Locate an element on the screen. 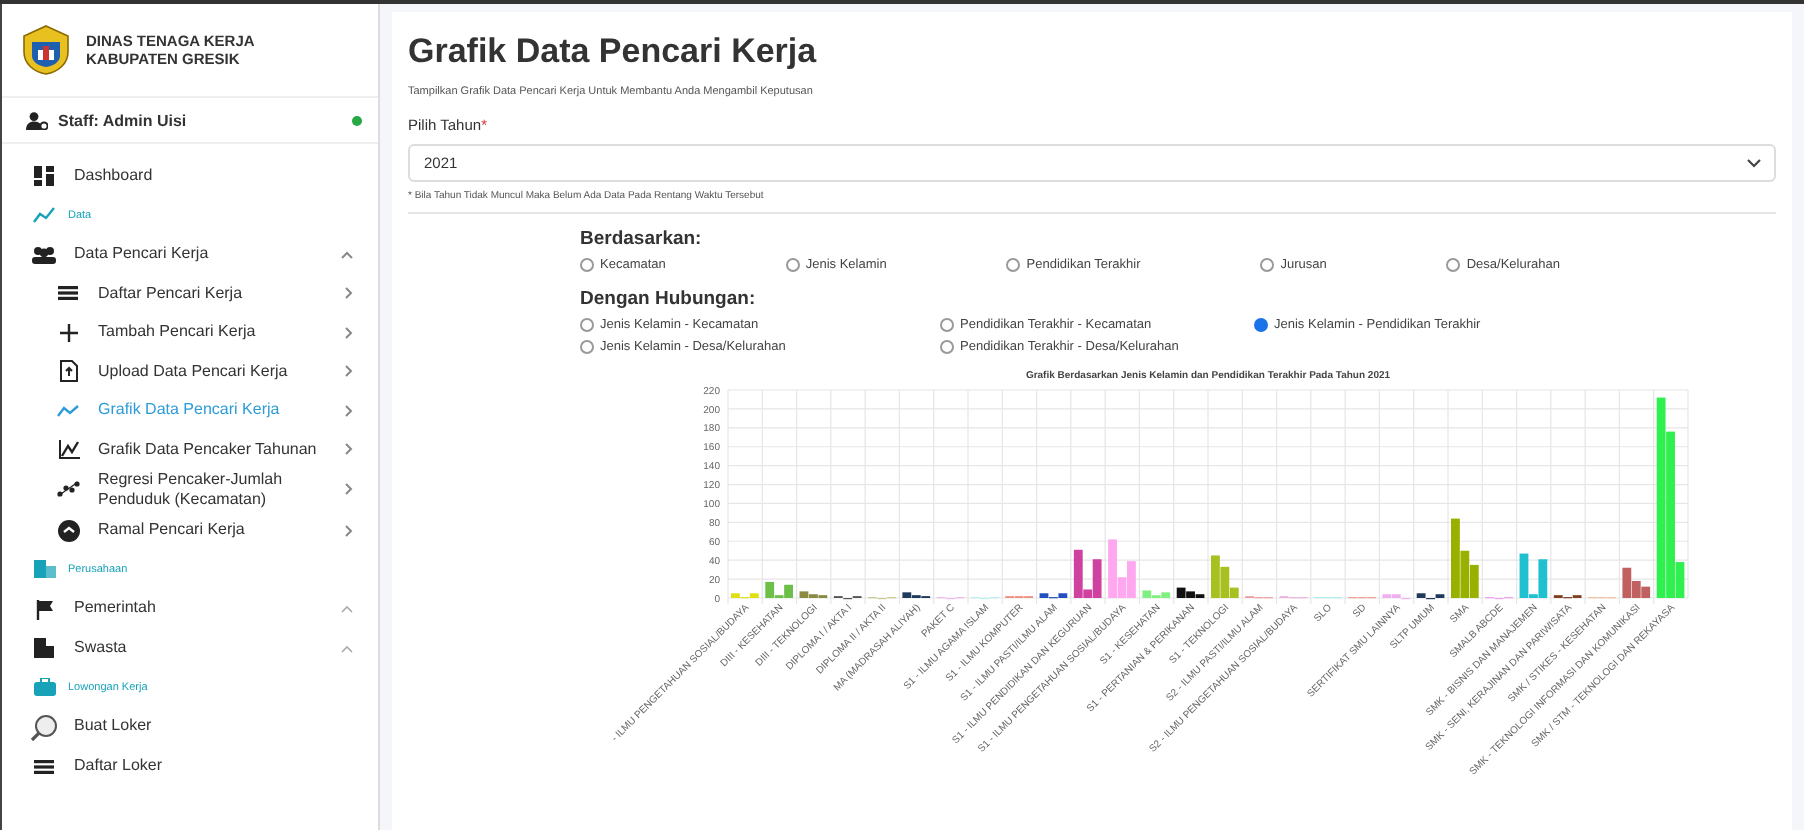  chevron-down-icon is located at coordinates (1754, 163).